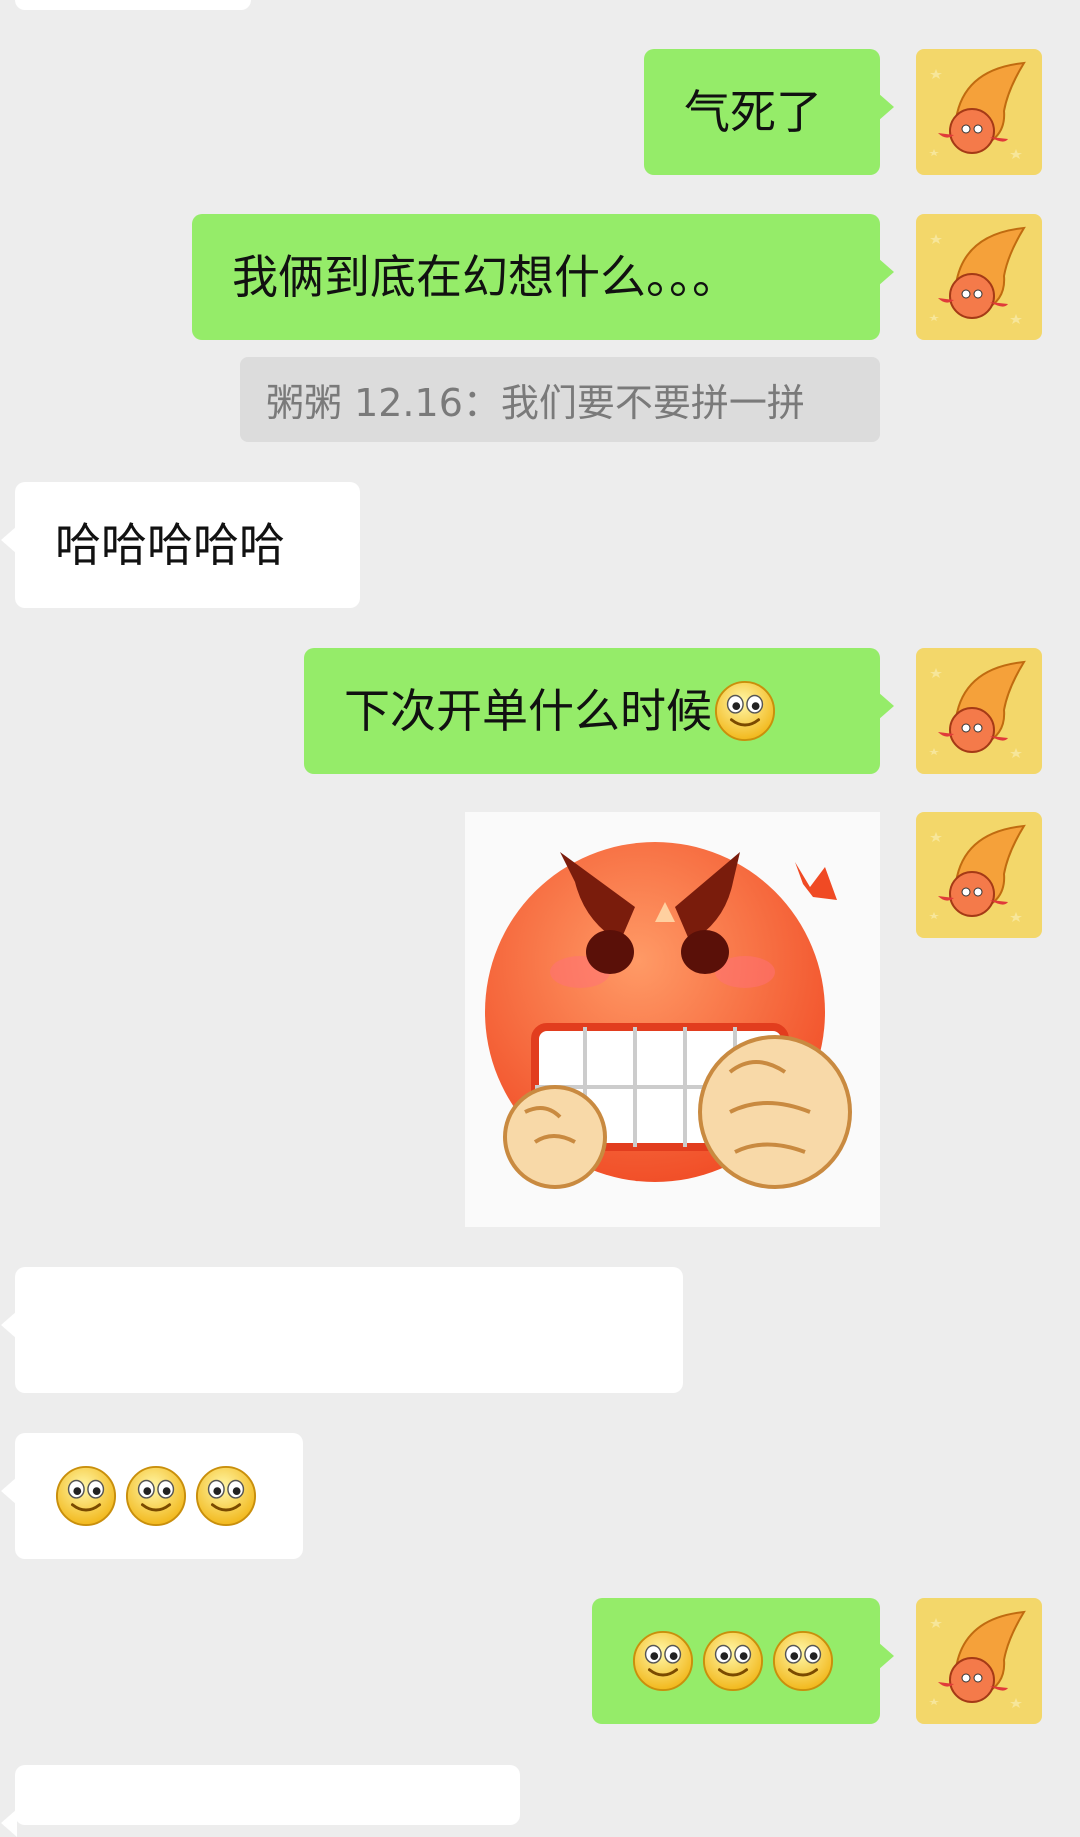 The image size is (1080, 1837). I want to click on message-bubble-incoming: 哈哈哈哈哈, so click(180, 545).